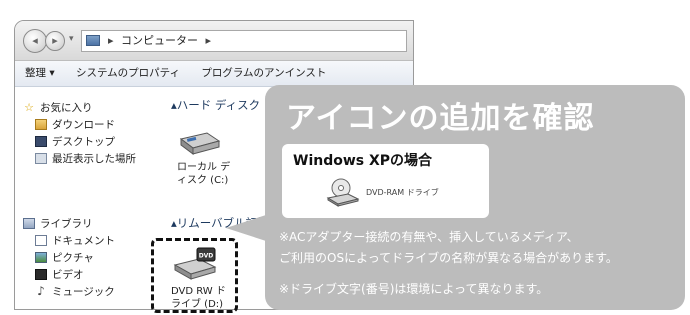  I want to click on nav-item-recent-places: 最近表示した場所, so click(79, 158).